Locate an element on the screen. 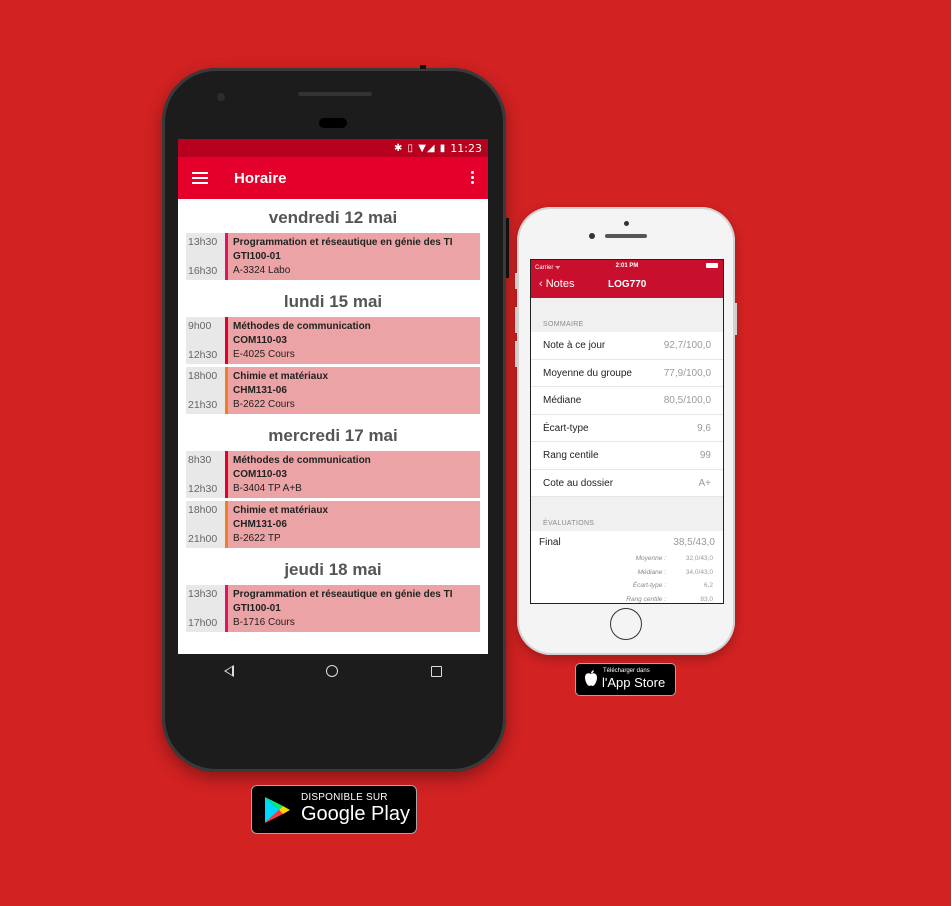 Image resolution: width=951 pixels, height=906 pixels. status-time: 11:23 is located at coordinates (466, 148).